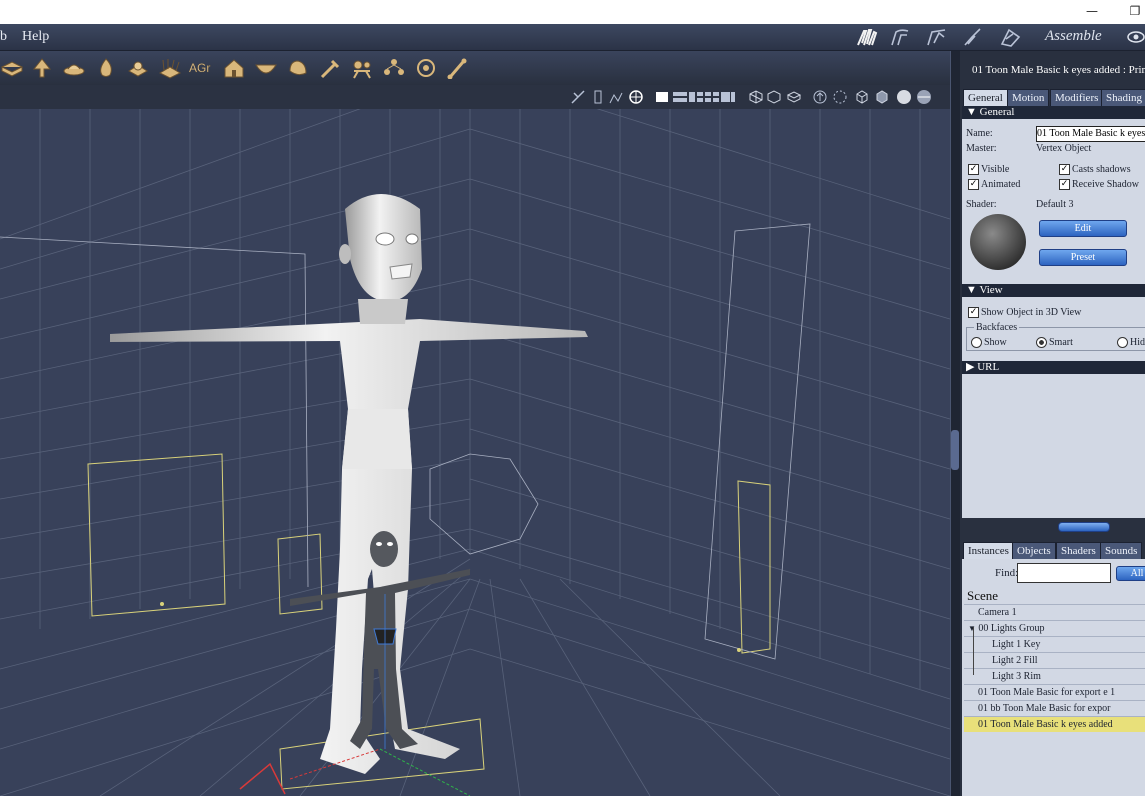  I want to click on find-input, so click(1064, 573).